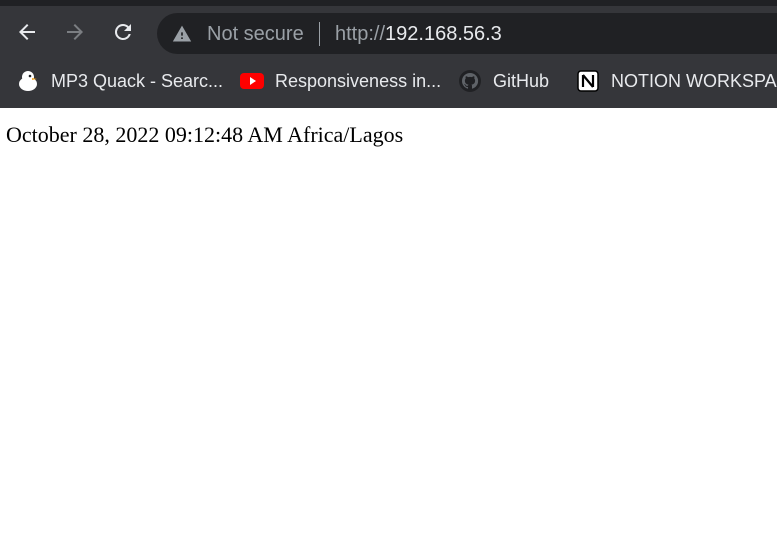  What do you see at coordinates (470, 81) in the screenshot?
I see `github-icon` at bounding box center [470, 81].